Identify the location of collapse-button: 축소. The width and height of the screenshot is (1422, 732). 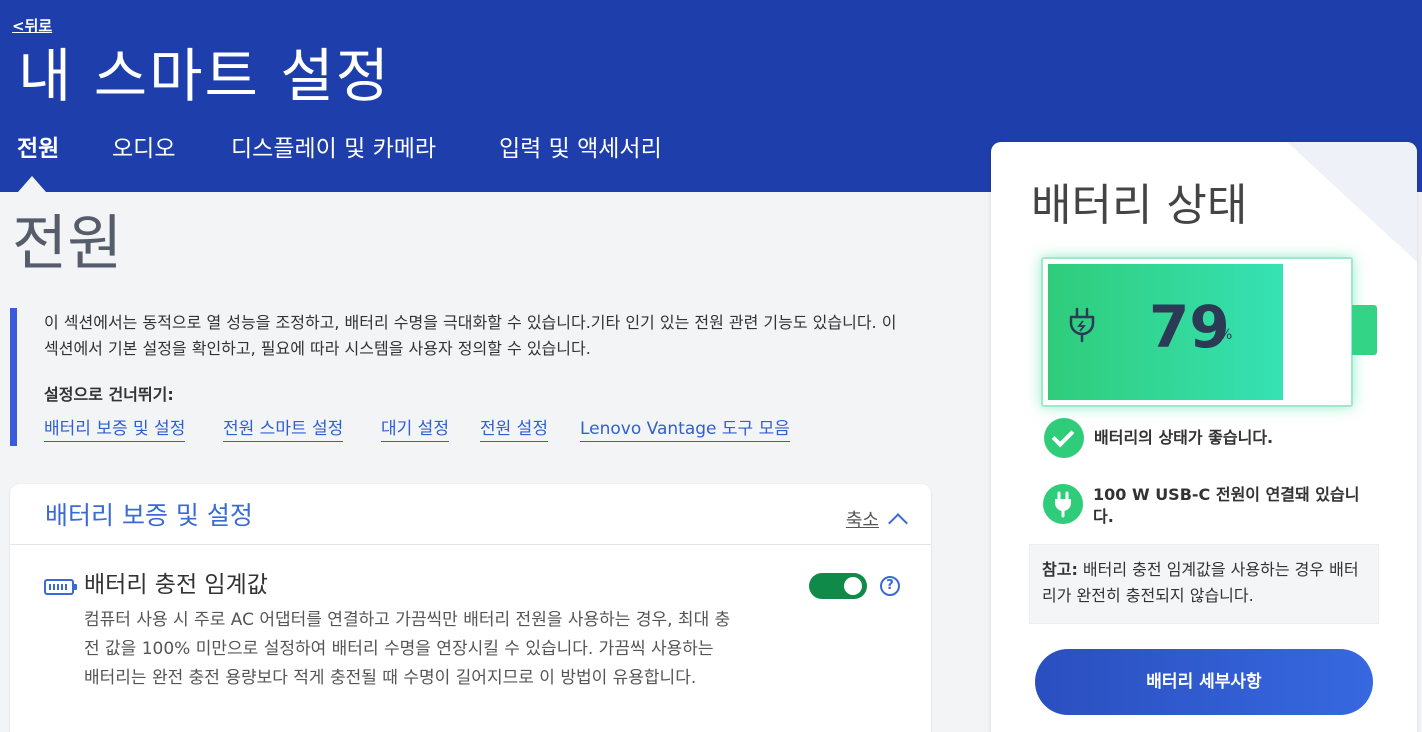
(876, 519).